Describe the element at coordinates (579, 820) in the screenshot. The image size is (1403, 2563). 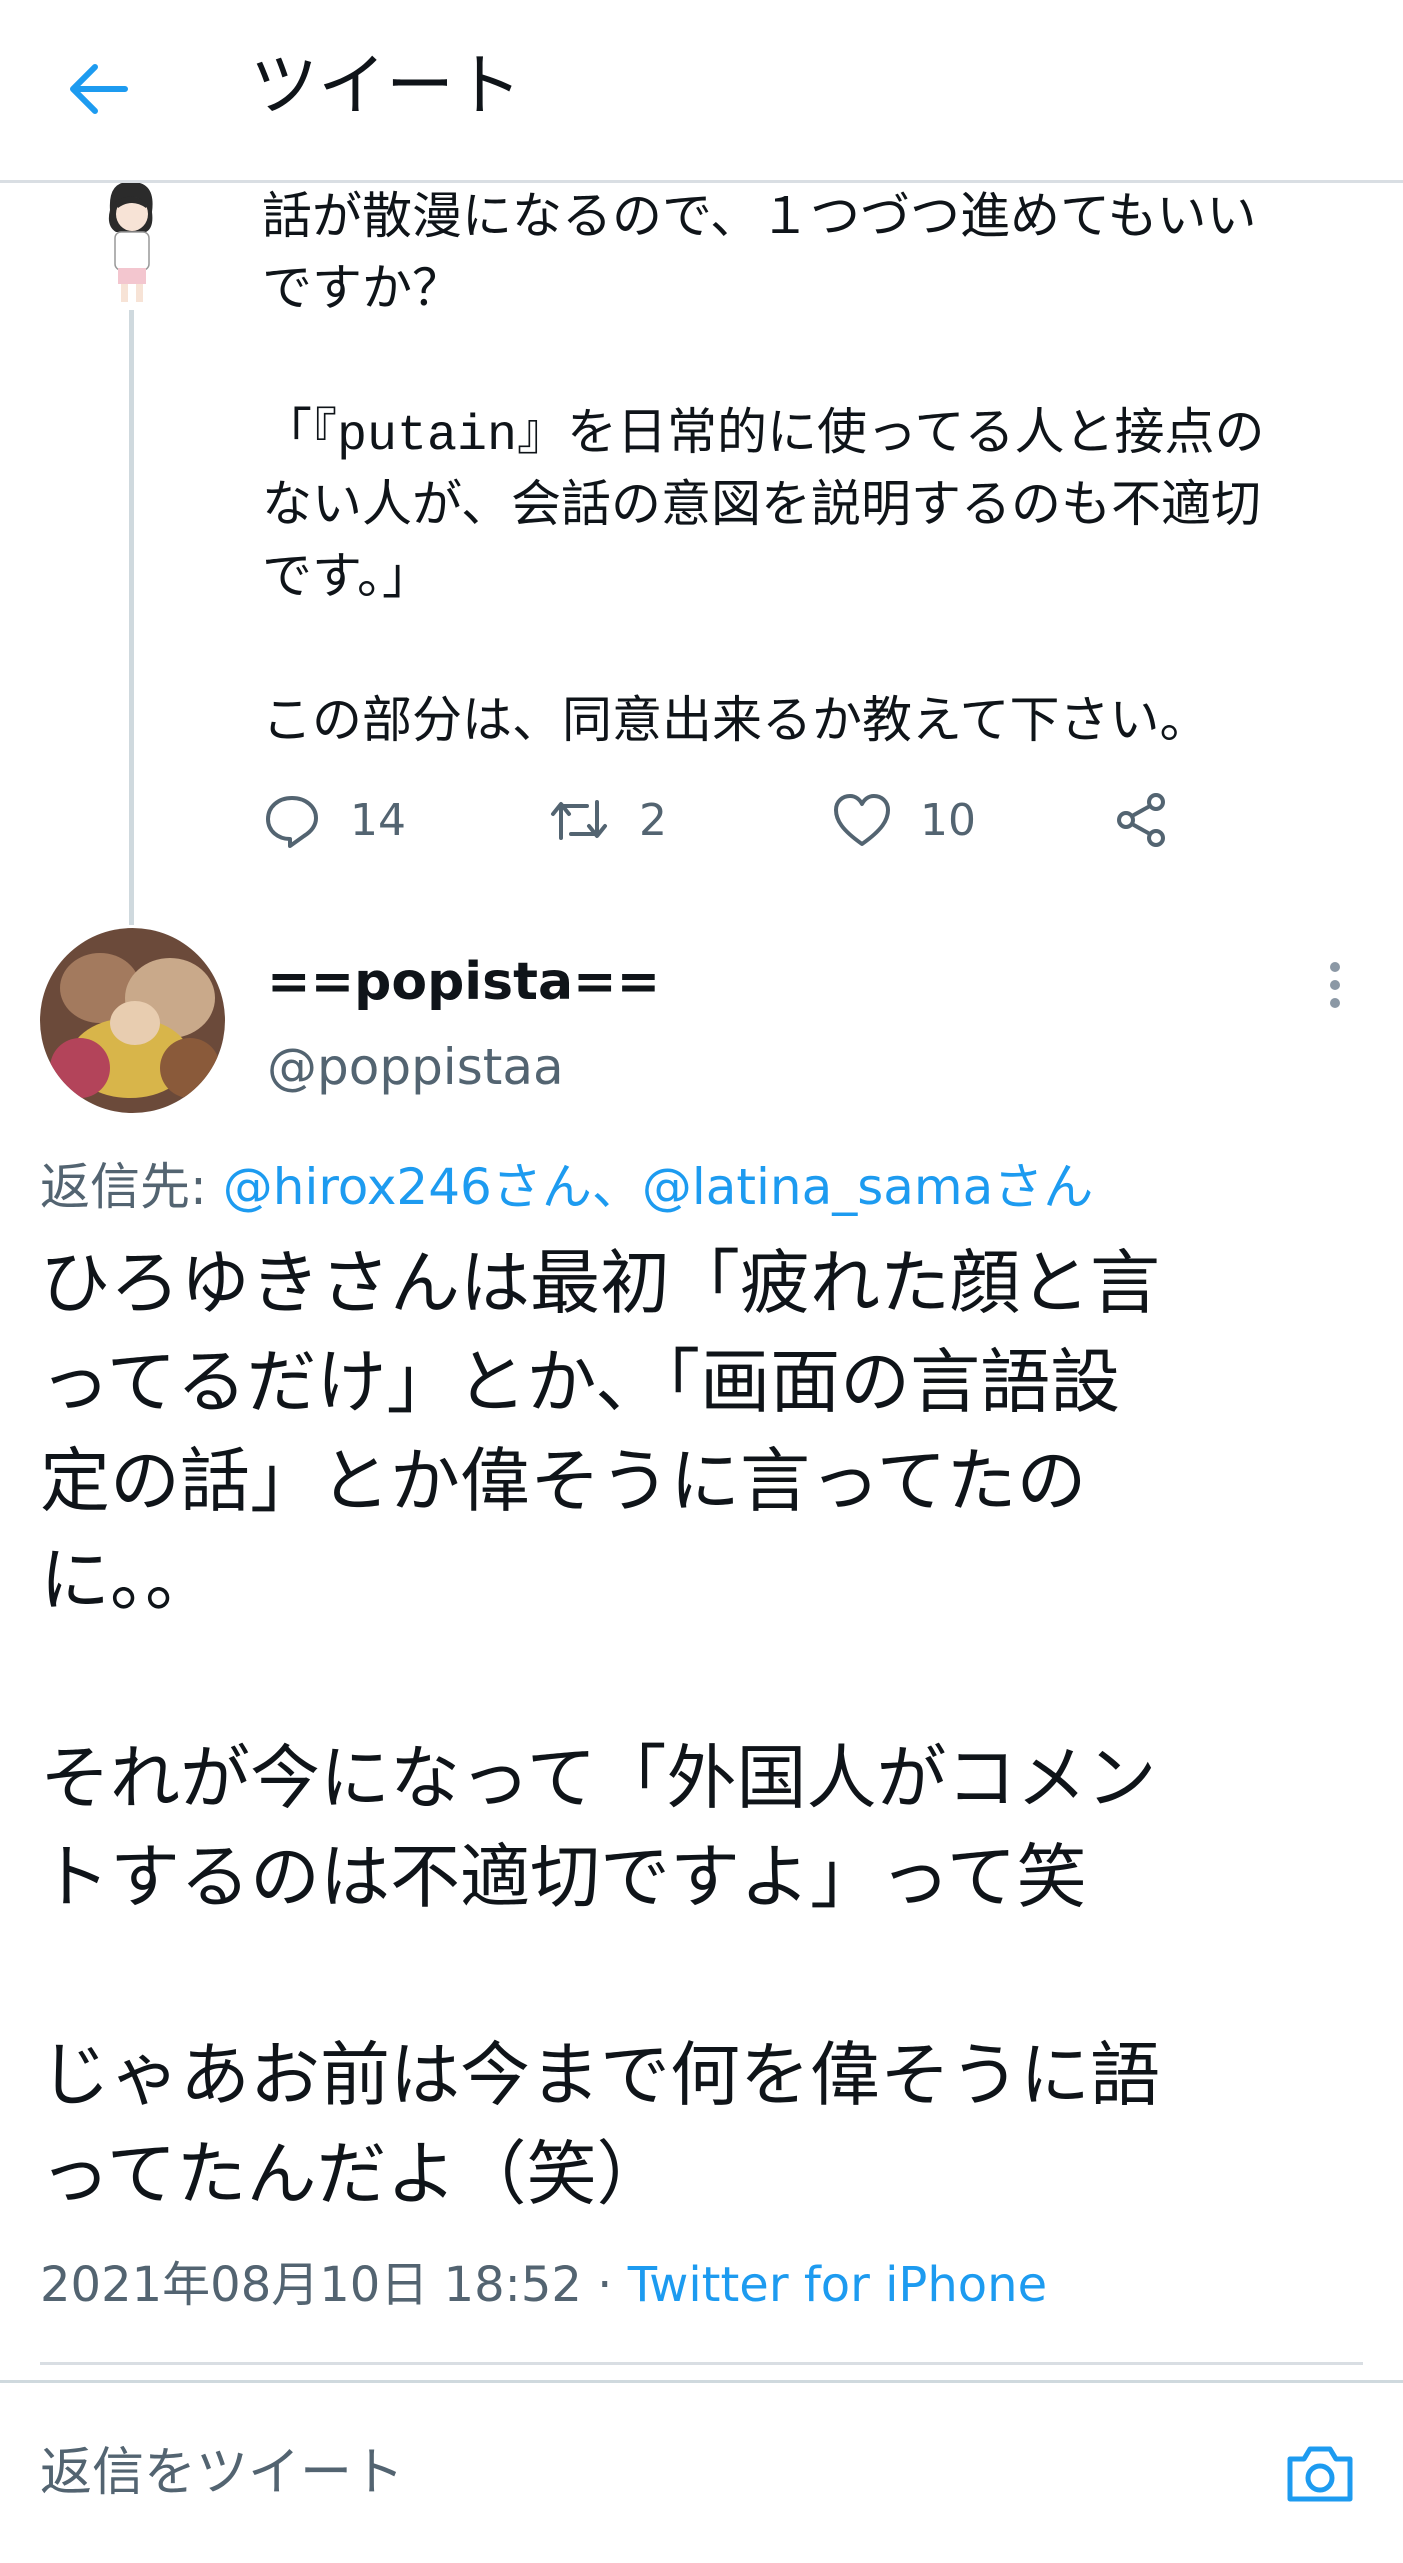
I see `retweet-icon` at that location.